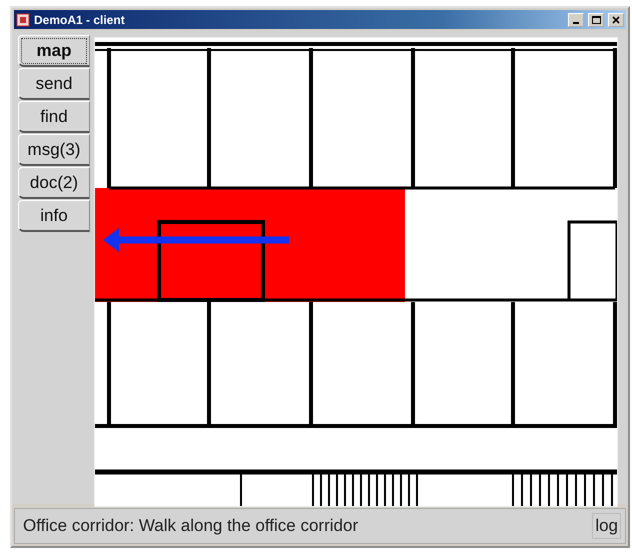  Describe the element at coordinates (196, 240) in the screenshot. I see `arrow-icon` at that location.